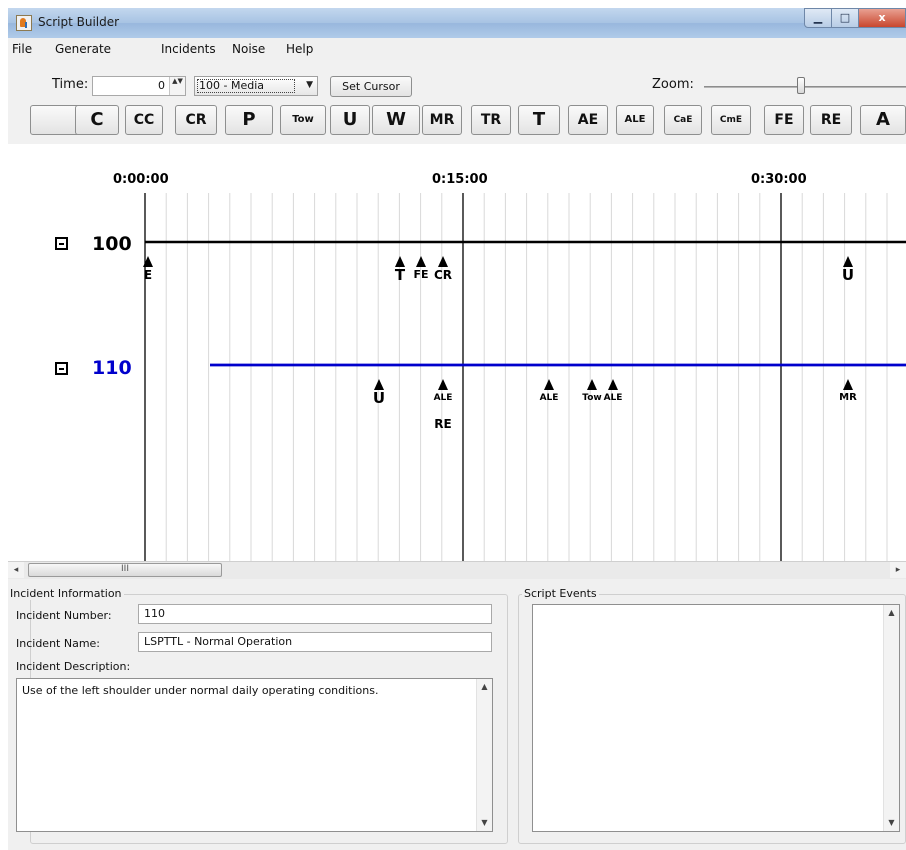  I want to click on event-button-u: U, so click(350, 120).